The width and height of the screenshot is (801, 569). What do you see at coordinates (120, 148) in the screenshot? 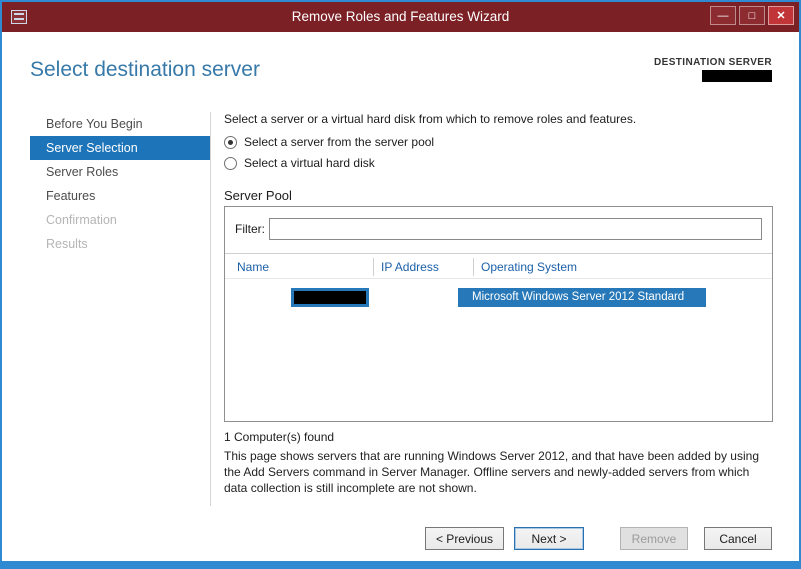
I see `nav-item-server-selection: Server Selection` at bounding box center [120, 148].